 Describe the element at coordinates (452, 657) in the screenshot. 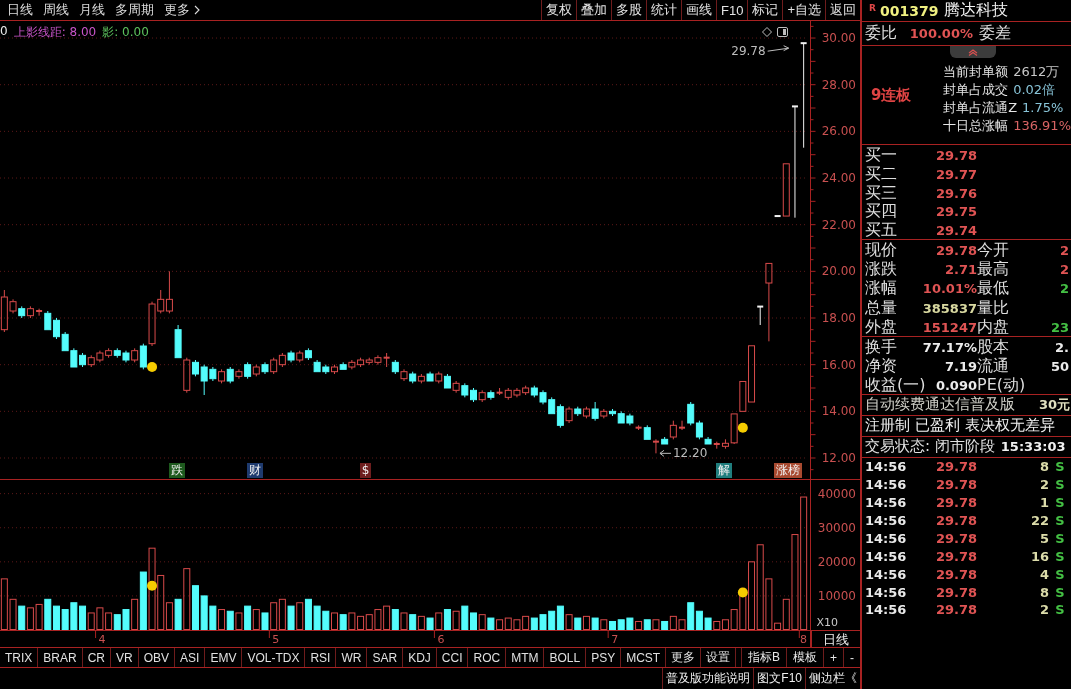

I see `indicator-tab: CCI` at that location.